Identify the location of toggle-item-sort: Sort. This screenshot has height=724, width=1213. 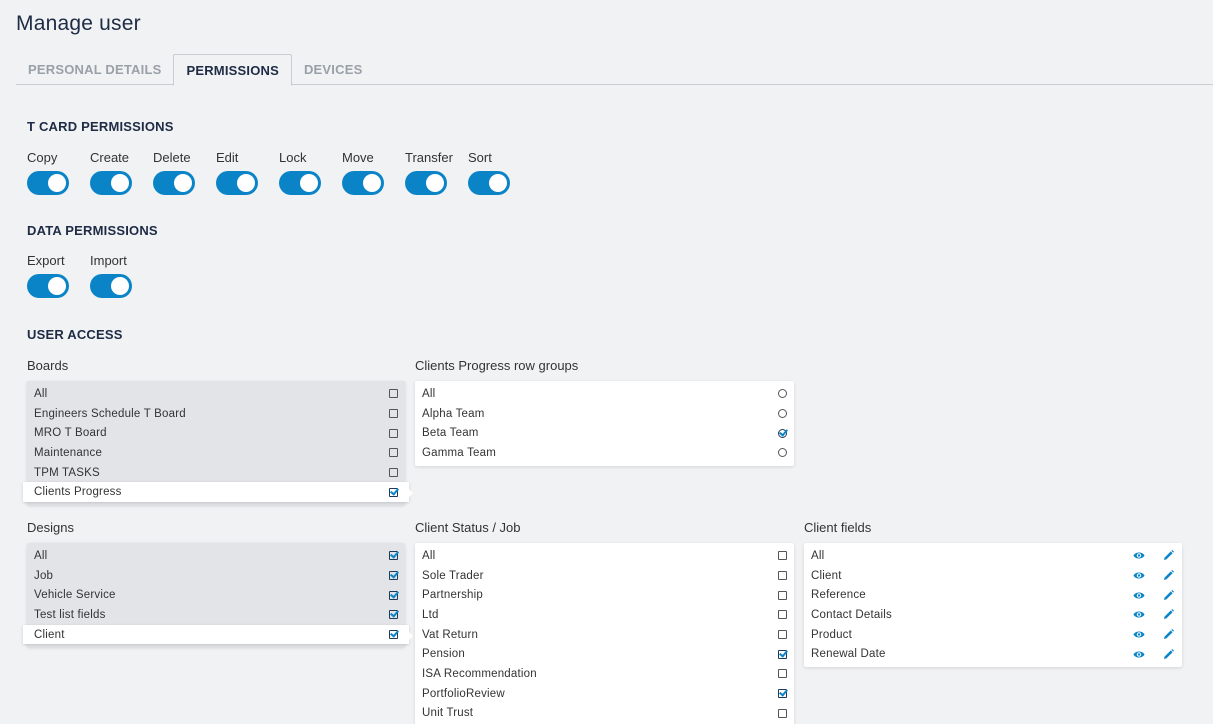
(499, 173).